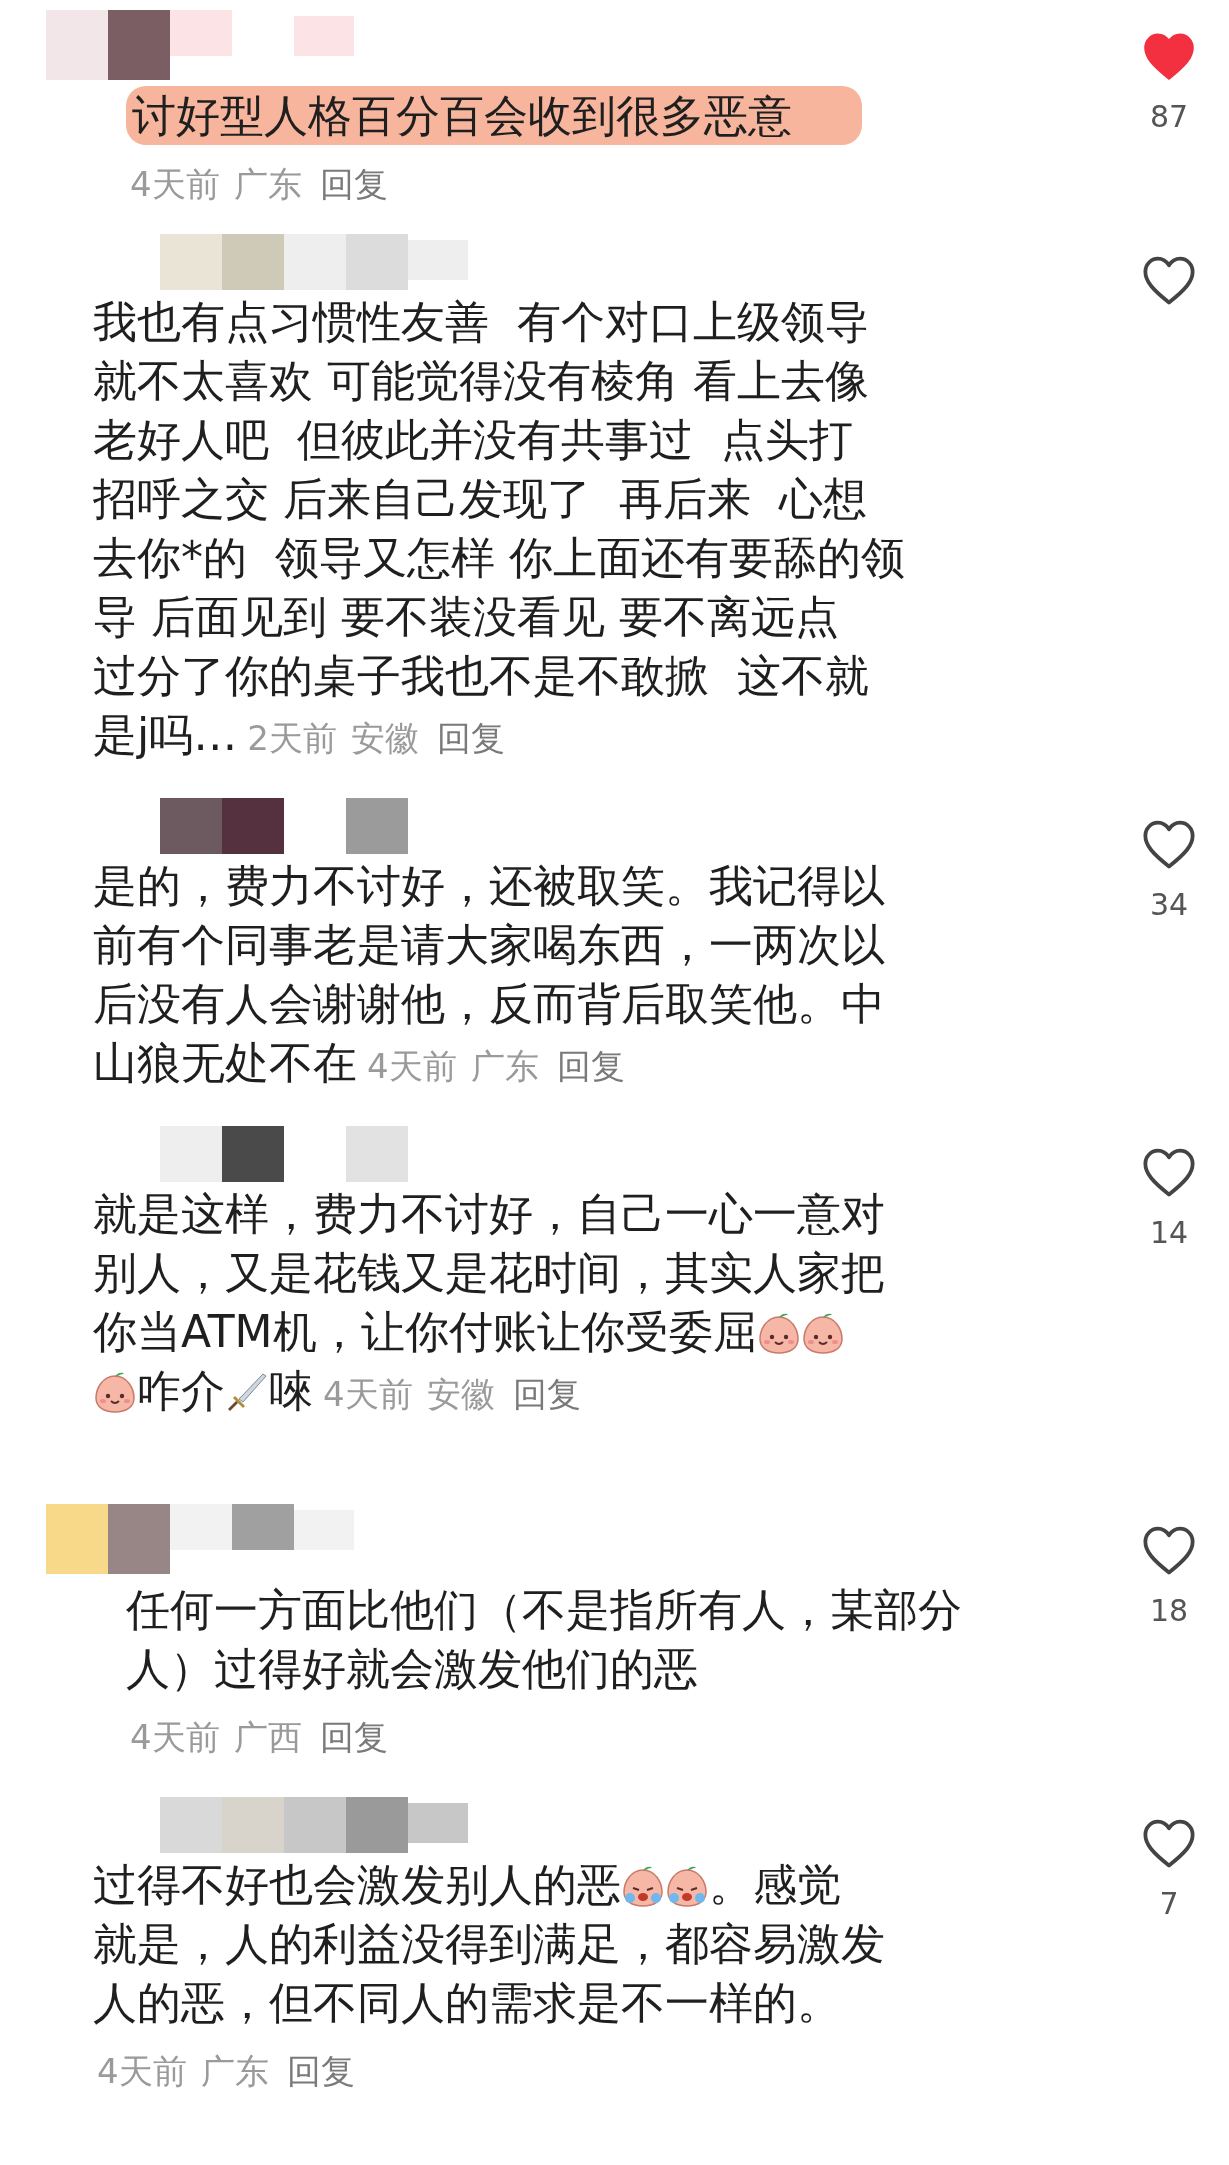  What do you see at coordinates (1169, 1233) in the screenshot?
I see `like-count: 14` at bounding box center [1169, 1233].